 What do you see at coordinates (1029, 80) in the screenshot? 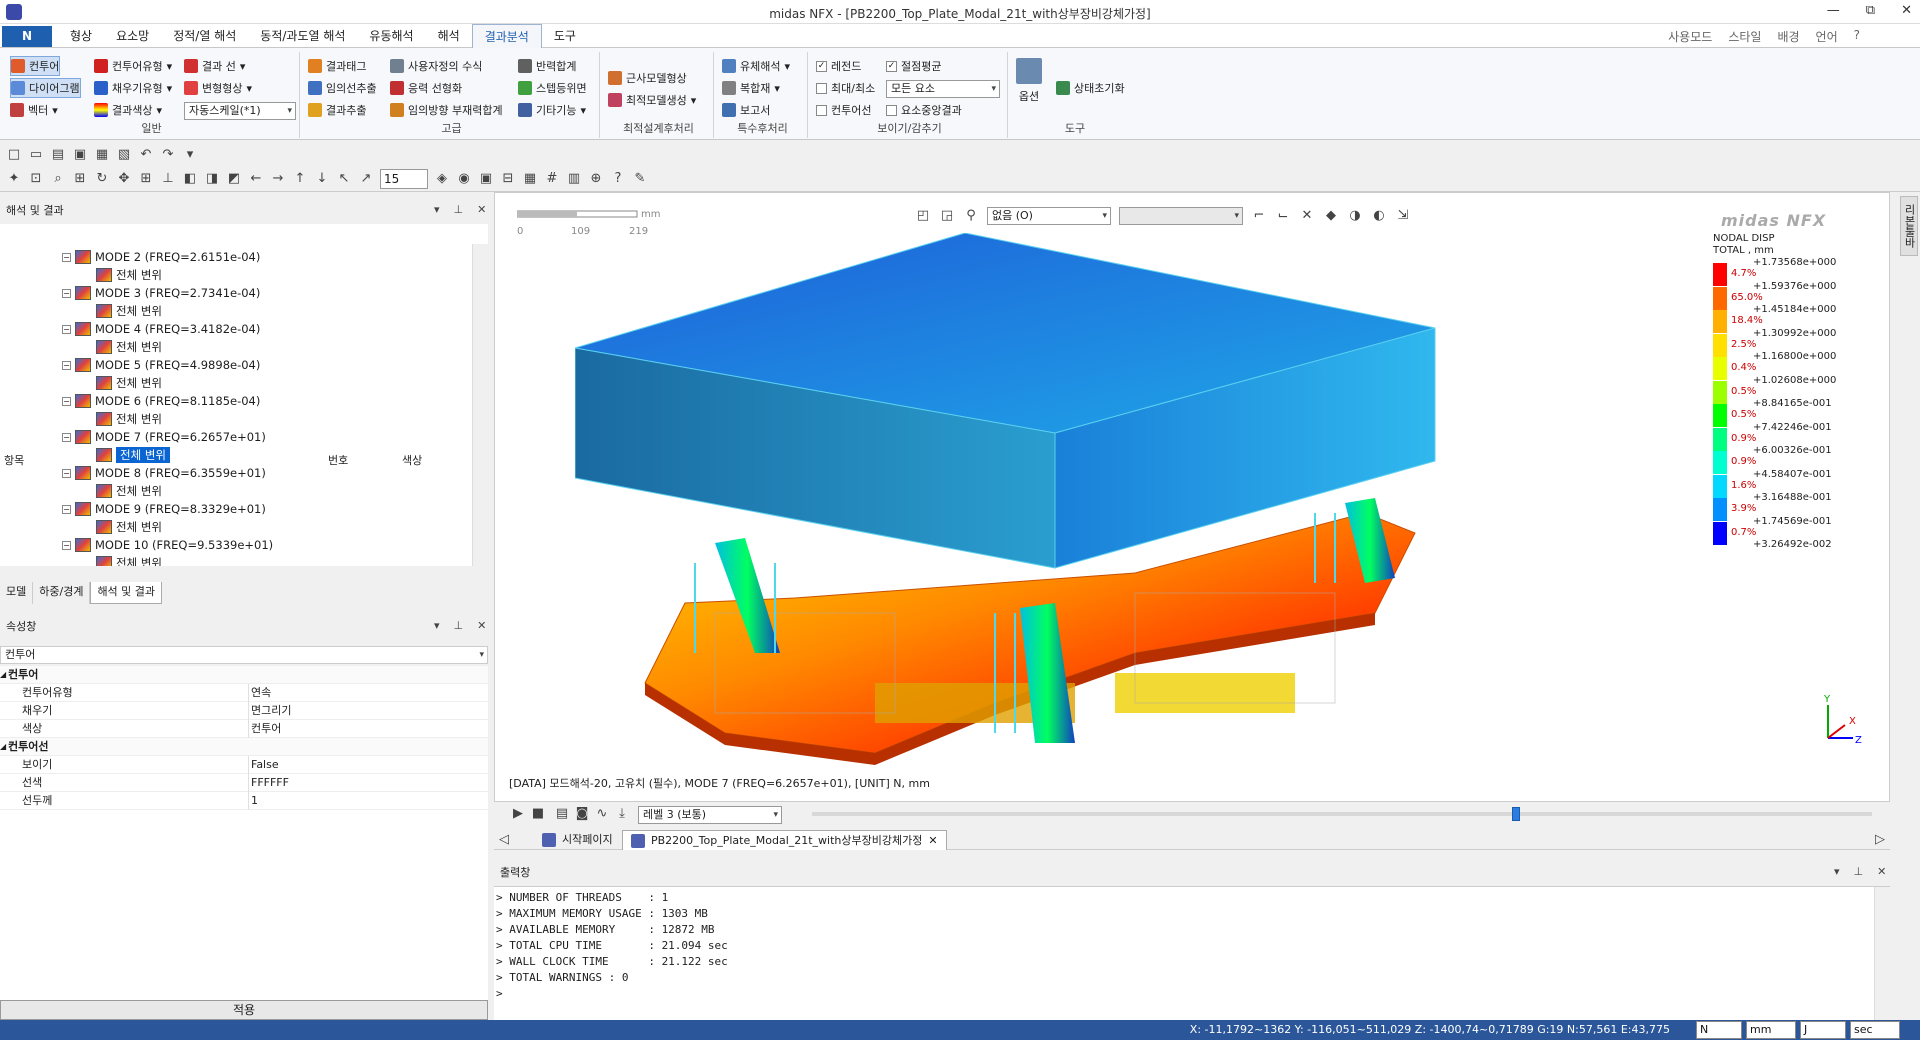
I see `options-button: 옵션` at bounding box center [1029, 80].